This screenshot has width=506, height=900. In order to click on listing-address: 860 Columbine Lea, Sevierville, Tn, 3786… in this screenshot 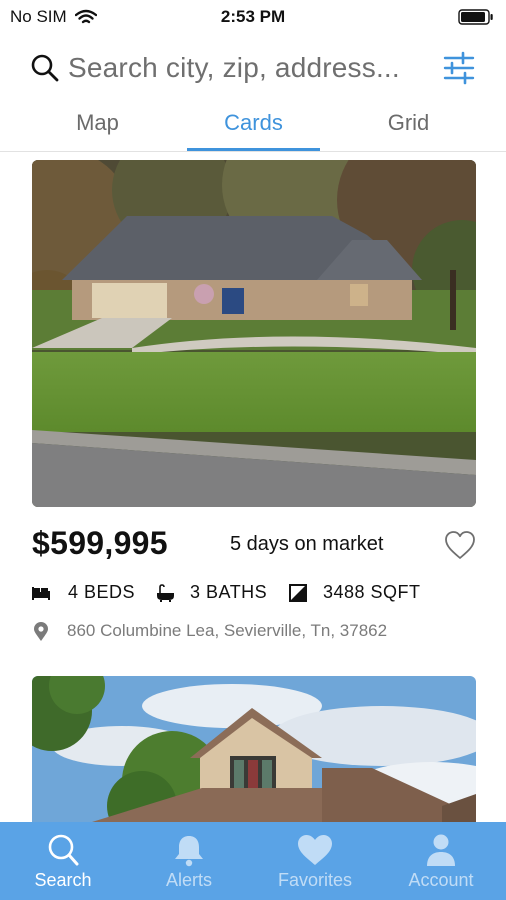, I will do `click(227, 630)`.